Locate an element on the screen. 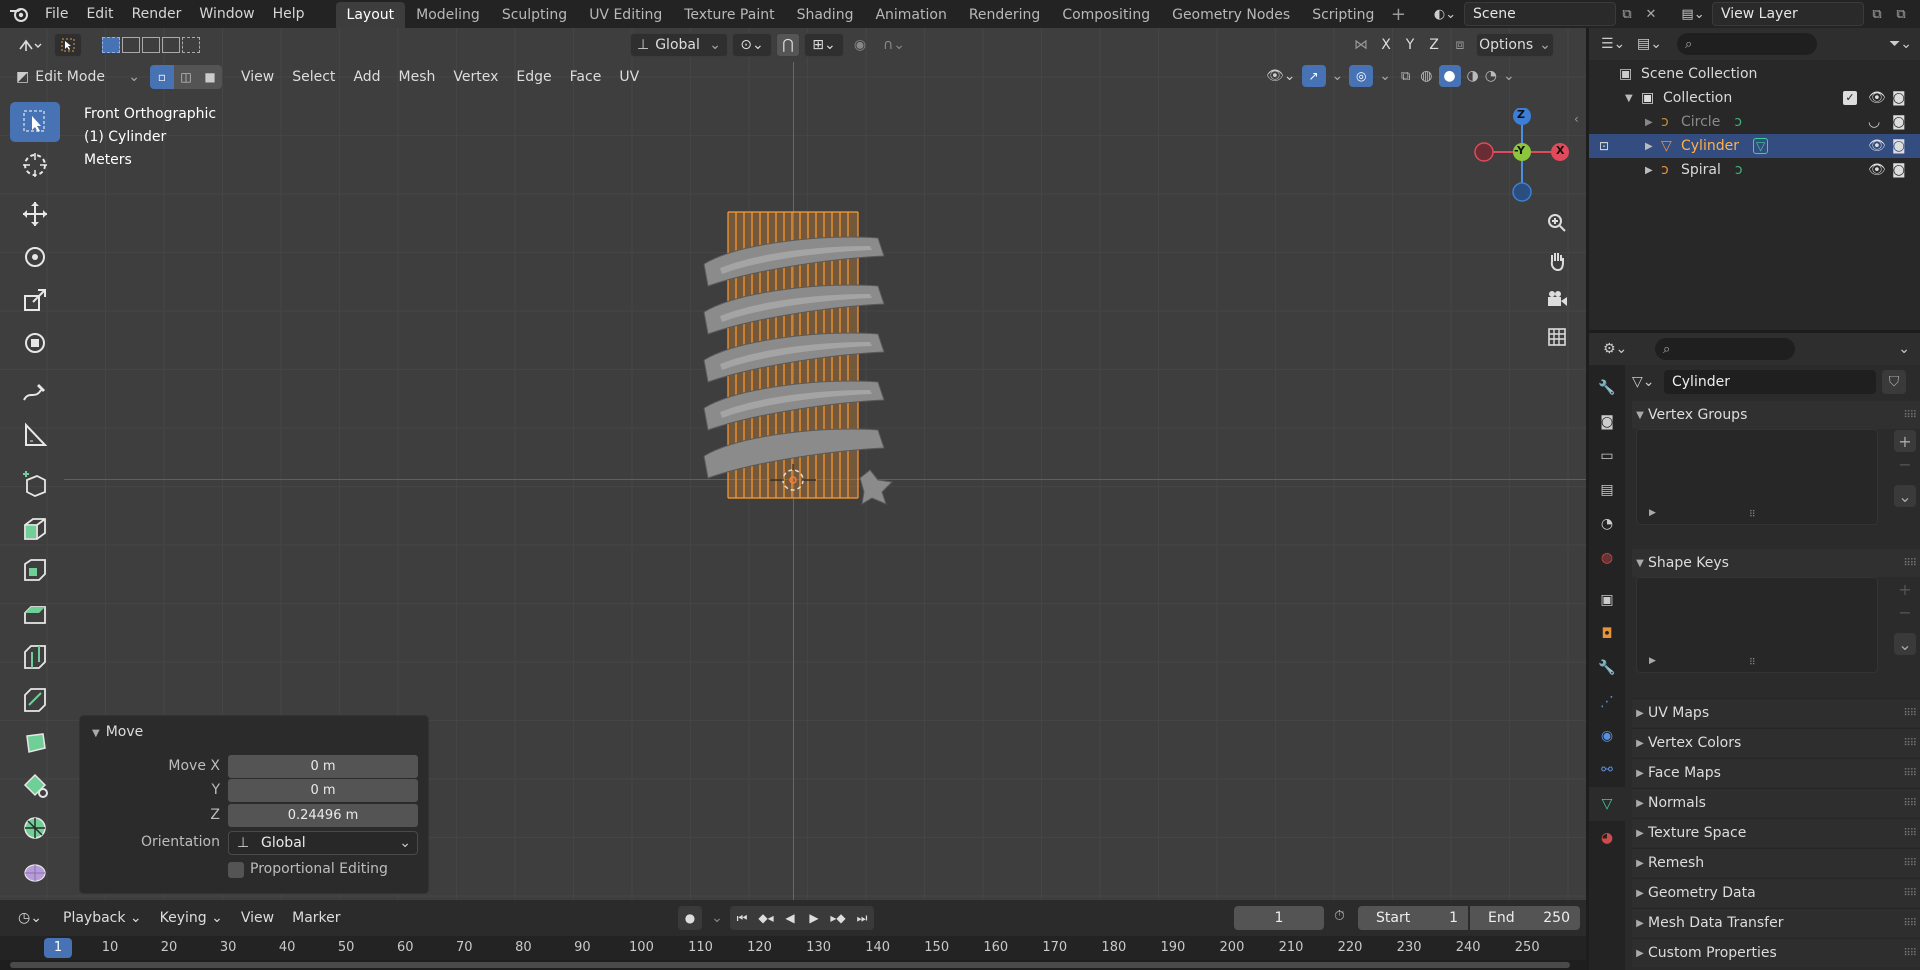  timeline-scrollbar is located at coordinates (793, 965).